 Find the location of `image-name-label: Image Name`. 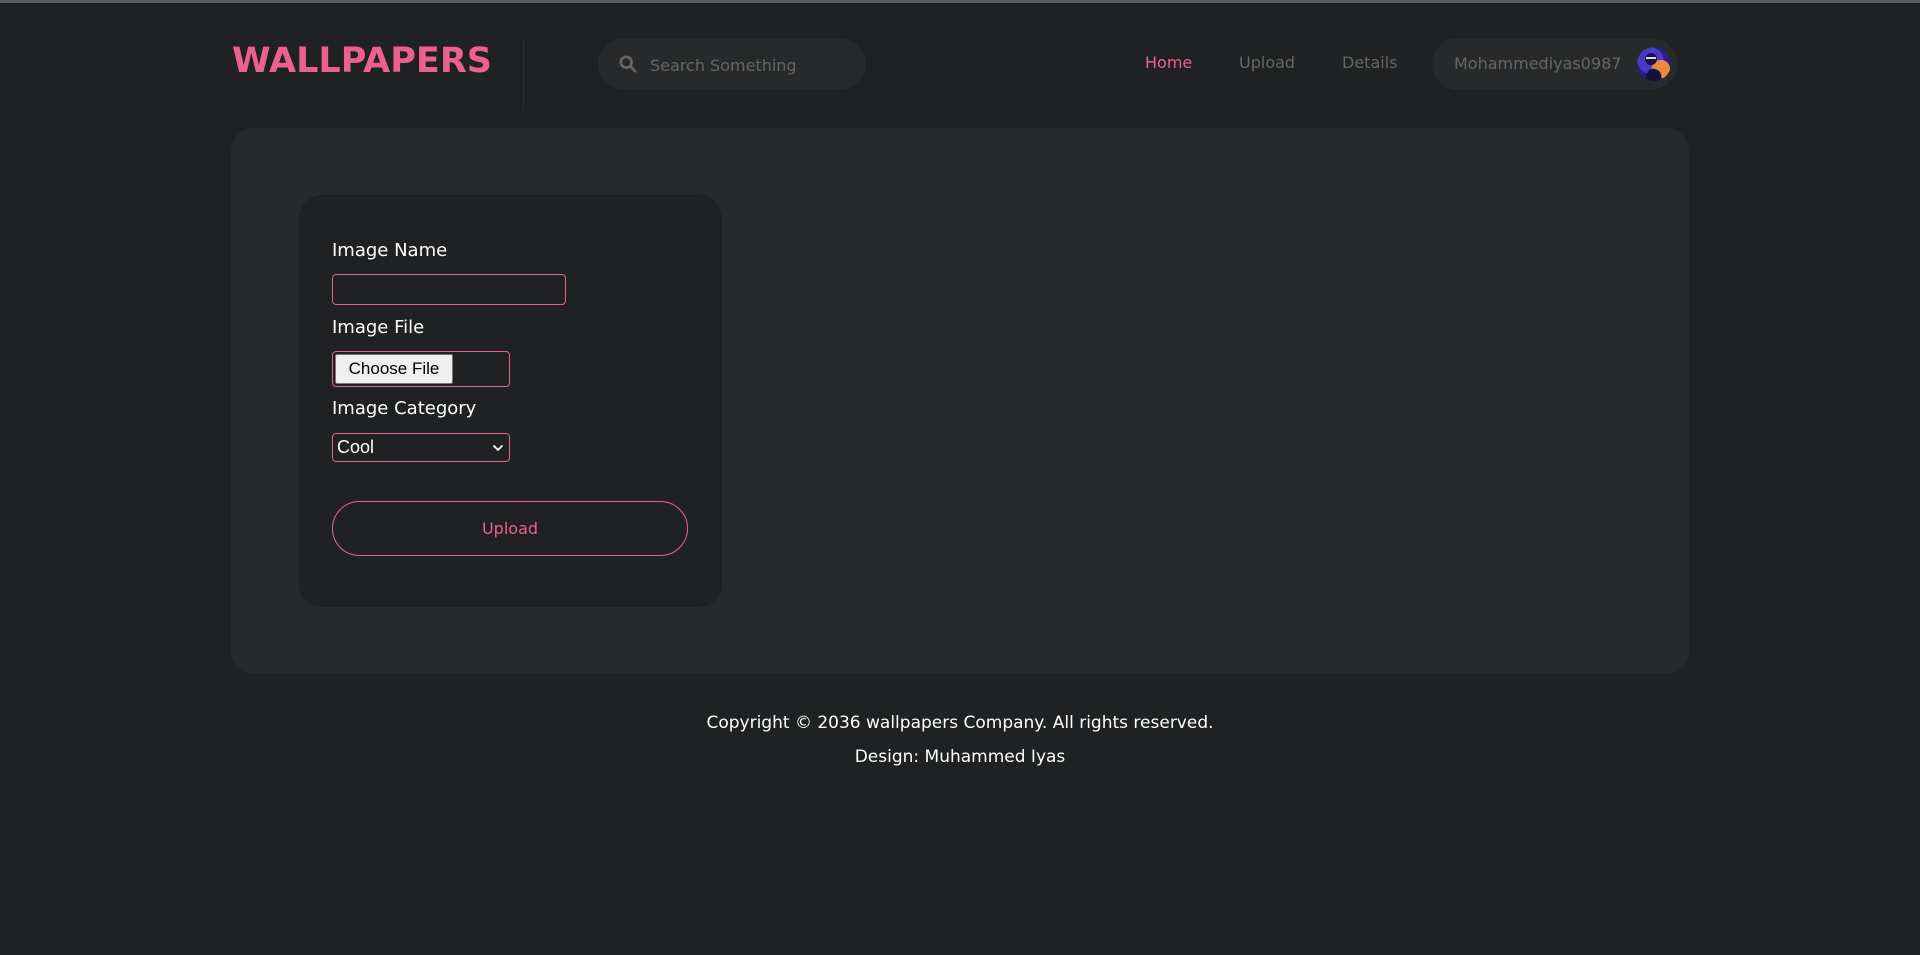

image-name-label: Image Name is located at coordinates (390, 250).